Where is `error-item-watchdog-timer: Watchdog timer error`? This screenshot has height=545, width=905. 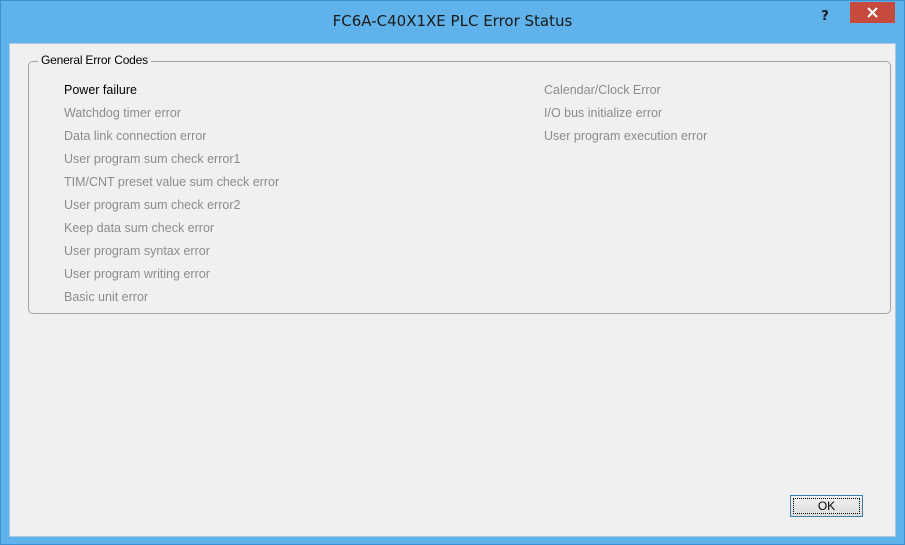 error-item-watchdog-timer: Watchdog timer error is located at coordinates (122, 113).